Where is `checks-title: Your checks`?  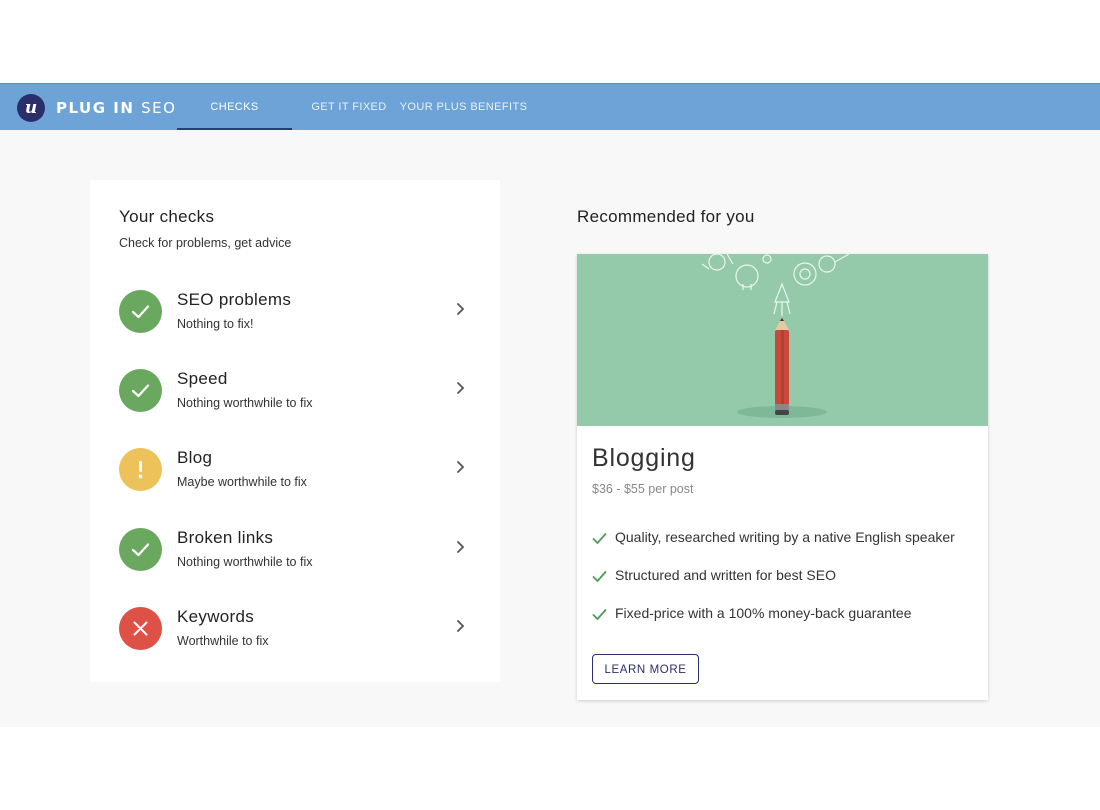
checks-title: Your checks is located at coordinates (167, 216).